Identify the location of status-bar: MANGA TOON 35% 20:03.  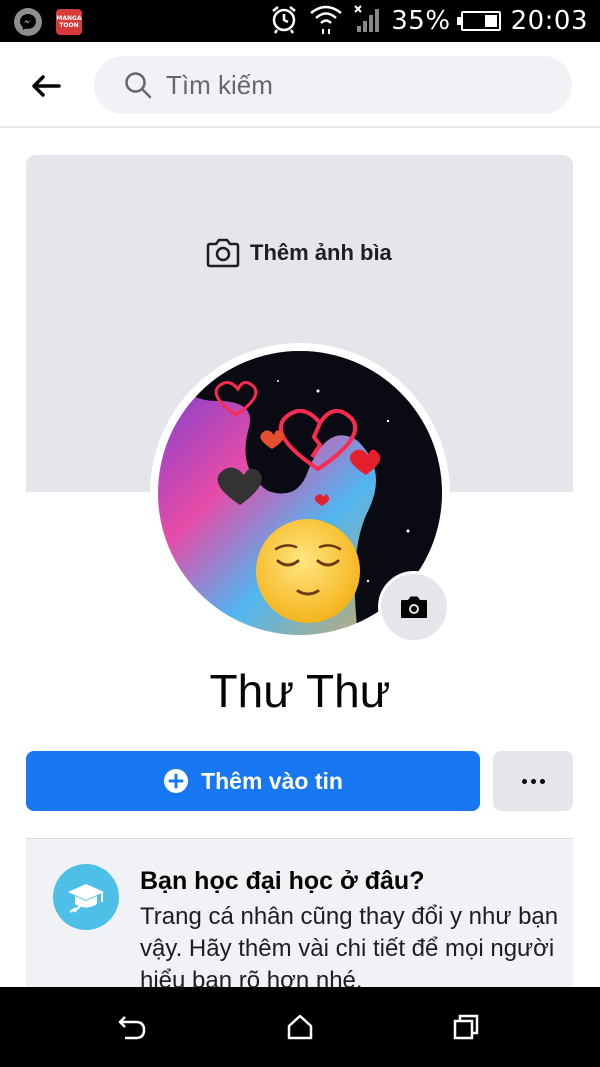
(300, 21).